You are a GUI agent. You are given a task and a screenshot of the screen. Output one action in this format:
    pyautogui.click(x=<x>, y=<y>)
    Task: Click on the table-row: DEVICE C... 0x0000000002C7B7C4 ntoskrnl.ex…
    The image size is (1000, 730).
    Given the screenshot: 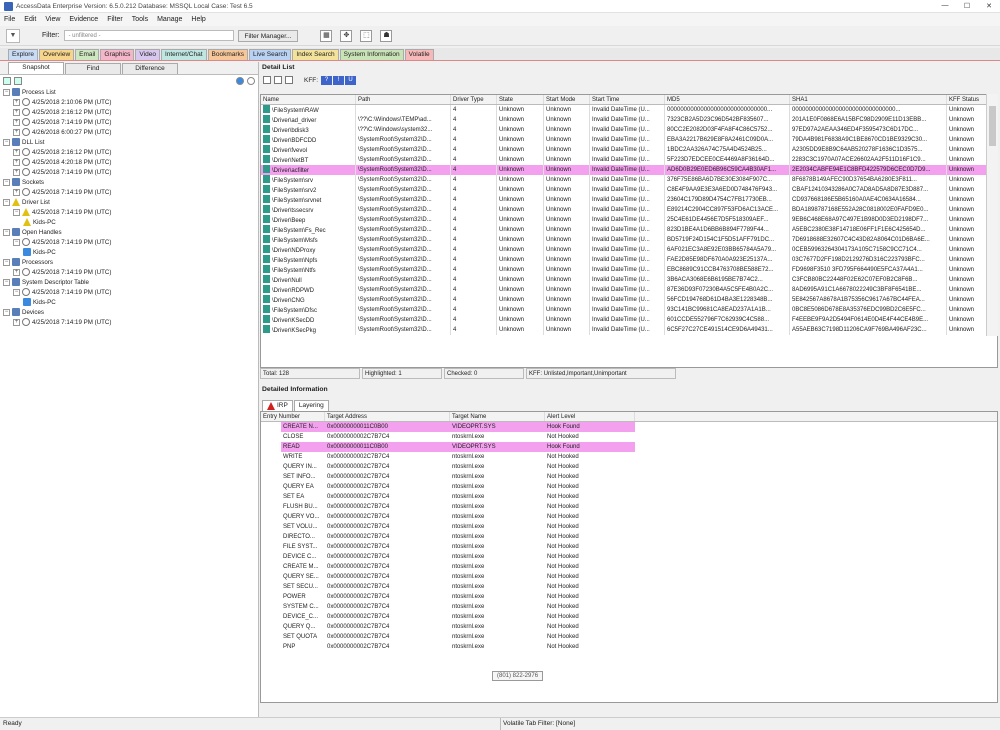 What is the action you would take?
    pyautogui.click(x=629, y=557)
    